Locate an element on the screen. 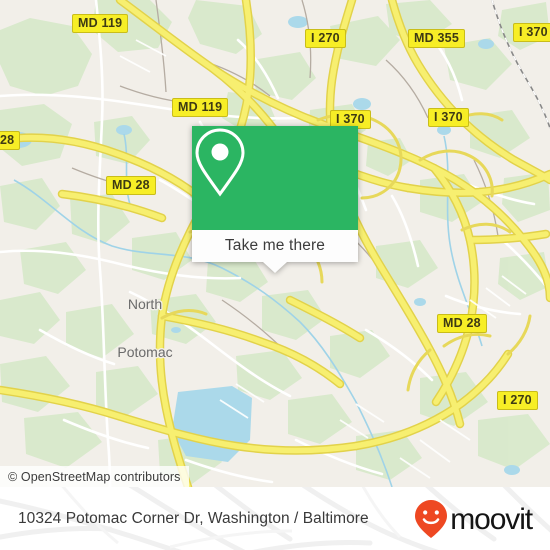 The image size is (550, 550). road-shield-md-119-nw: MD 119 is located at coordinates (100, 23).